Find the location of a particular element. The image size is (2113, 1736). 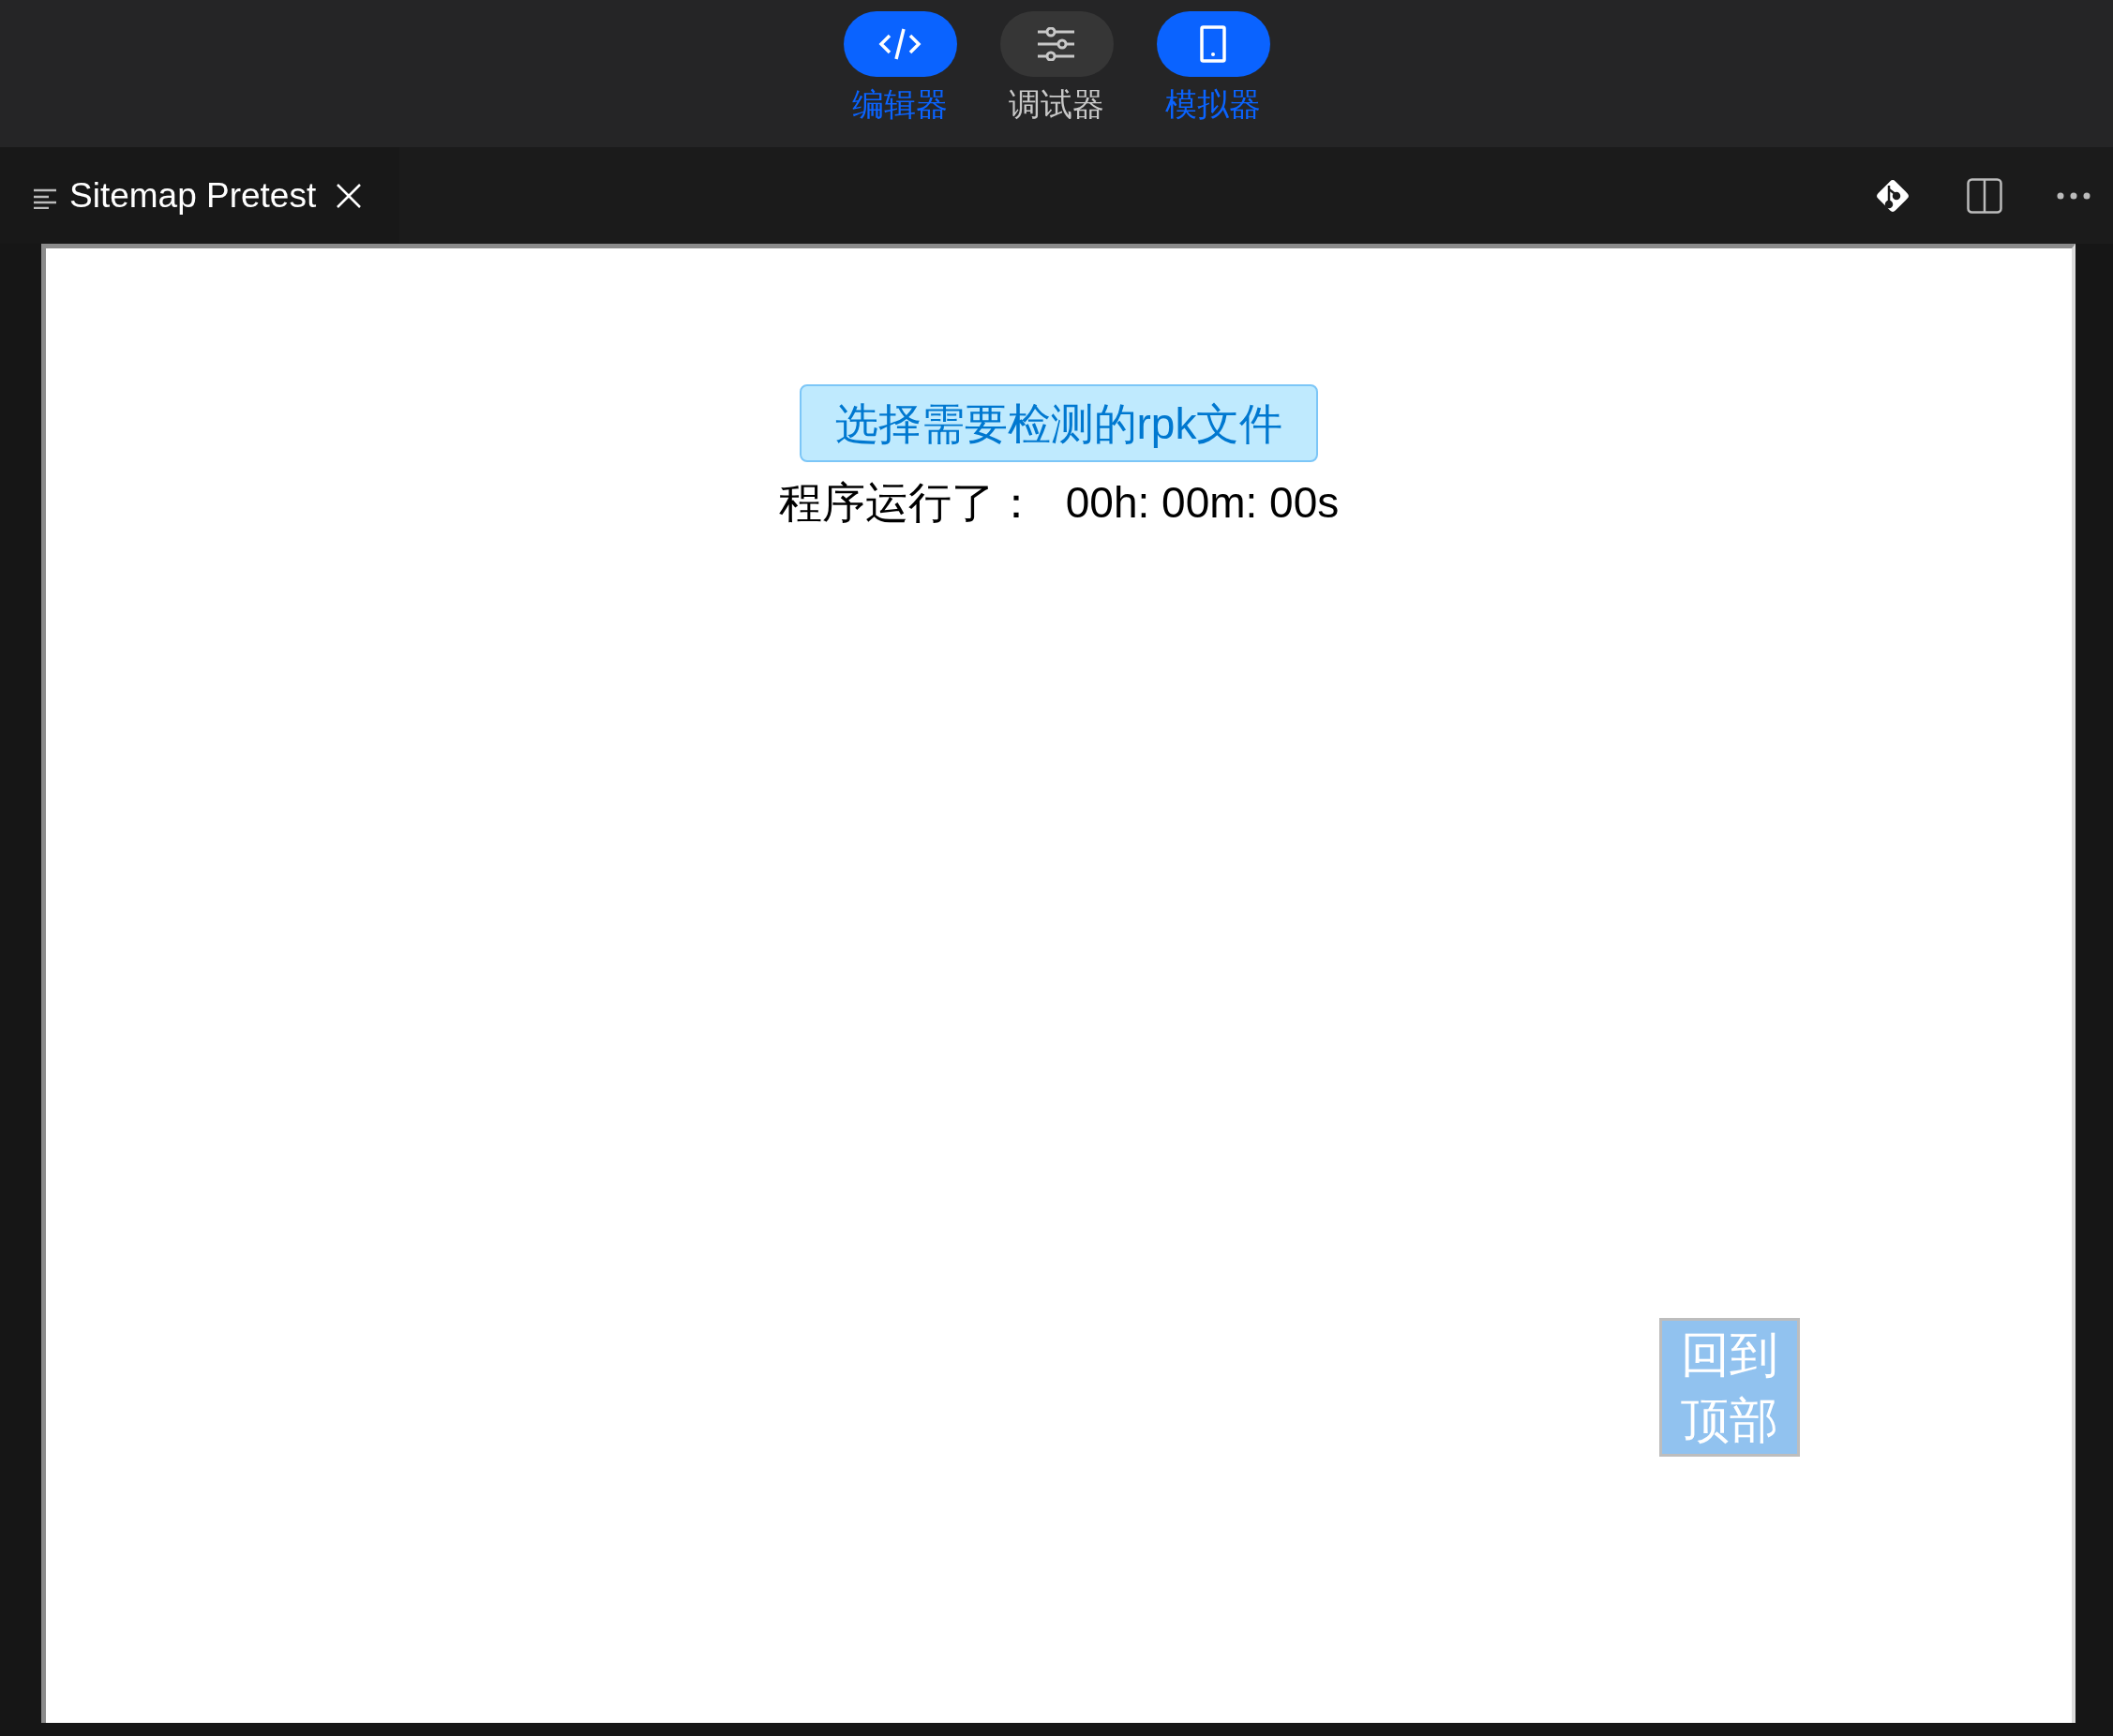

runtime-label: 程序运行了： is located at coordinates (908, 503).